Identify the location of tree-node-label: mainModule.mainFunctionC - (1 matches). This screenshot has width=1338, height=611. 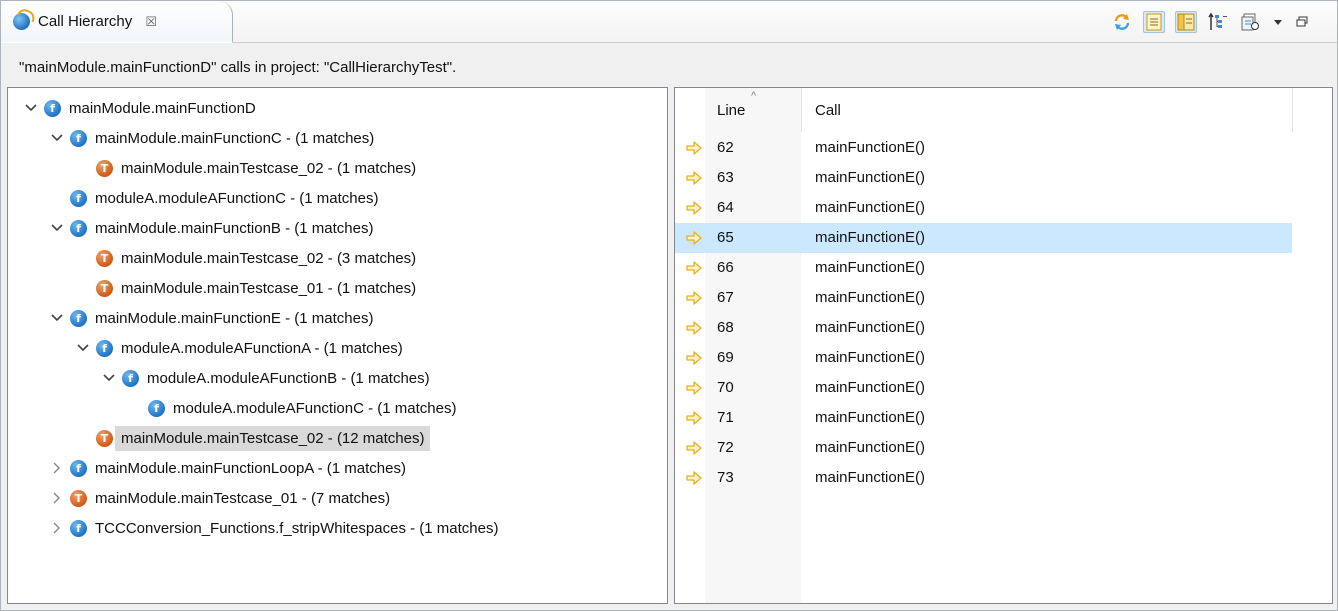
(235, 138).